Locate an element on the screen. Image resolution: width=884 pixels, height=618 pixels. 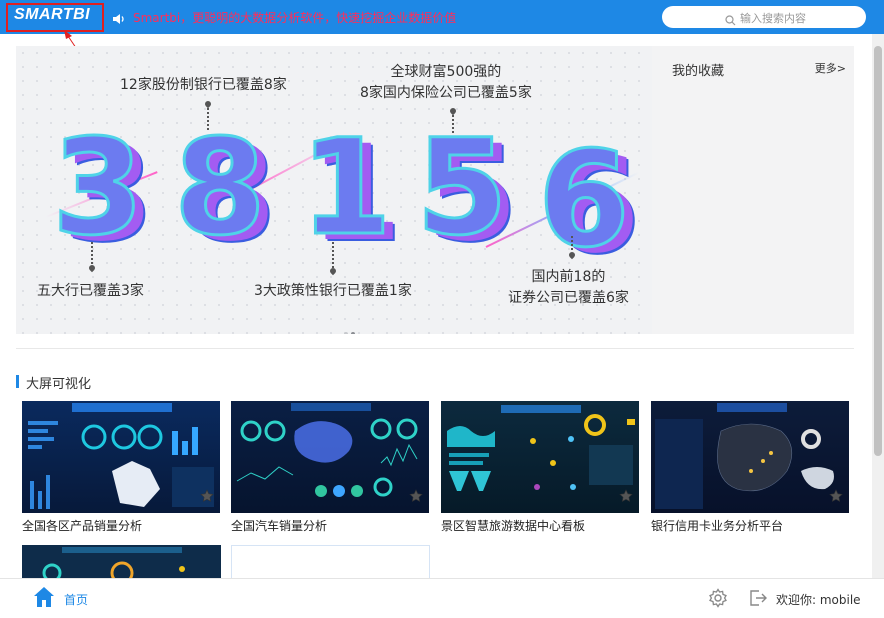
card-title: 全国汽车销量分析 is located at coordinates (330, 525).